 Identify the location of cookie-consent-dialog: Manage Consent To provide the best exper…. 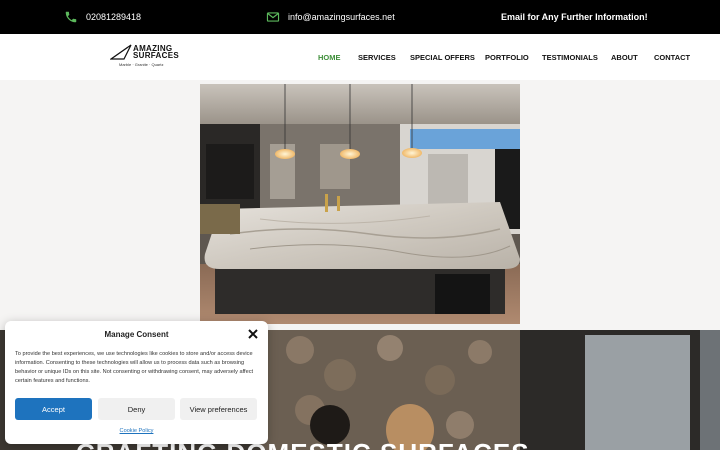
(136, 382).